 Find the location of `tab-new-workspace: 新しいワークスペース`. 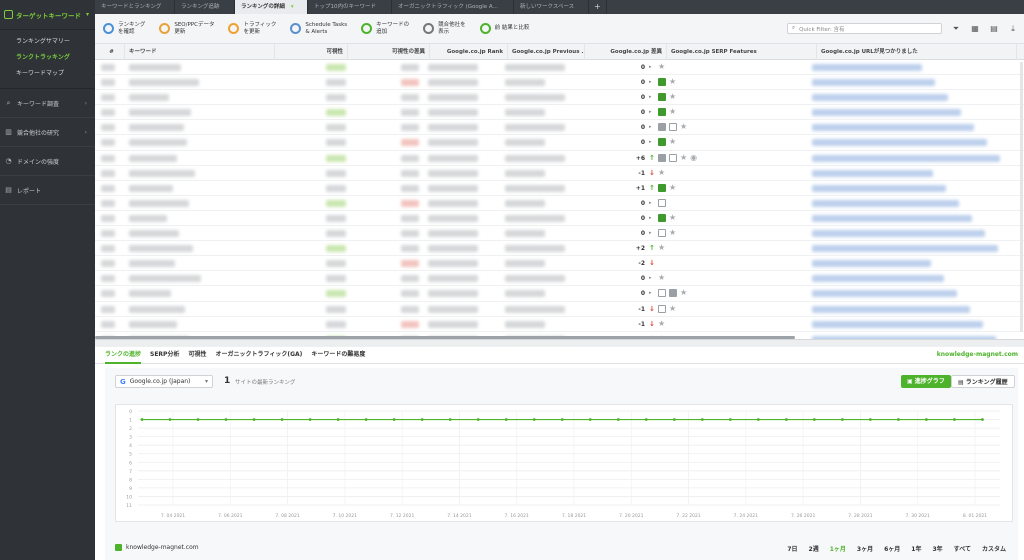

tab-new-workspace: 新しいワークスペース is located at coordinates (551, 7).